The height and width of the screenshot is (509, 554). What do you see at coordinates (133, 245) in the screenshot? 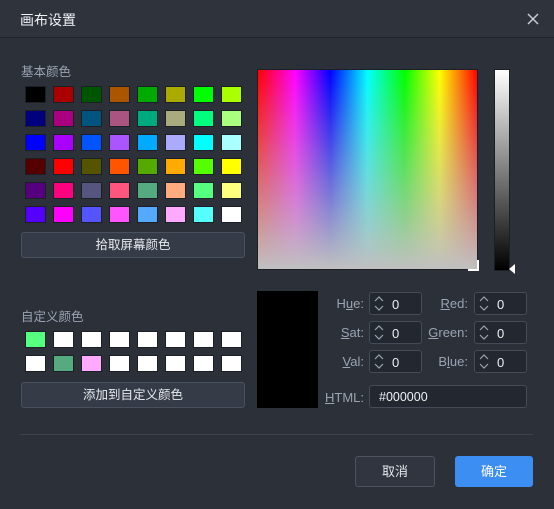
I see `pick-screen-color-button: 拾取屏幕颜色` at bounding box center [133, 245].